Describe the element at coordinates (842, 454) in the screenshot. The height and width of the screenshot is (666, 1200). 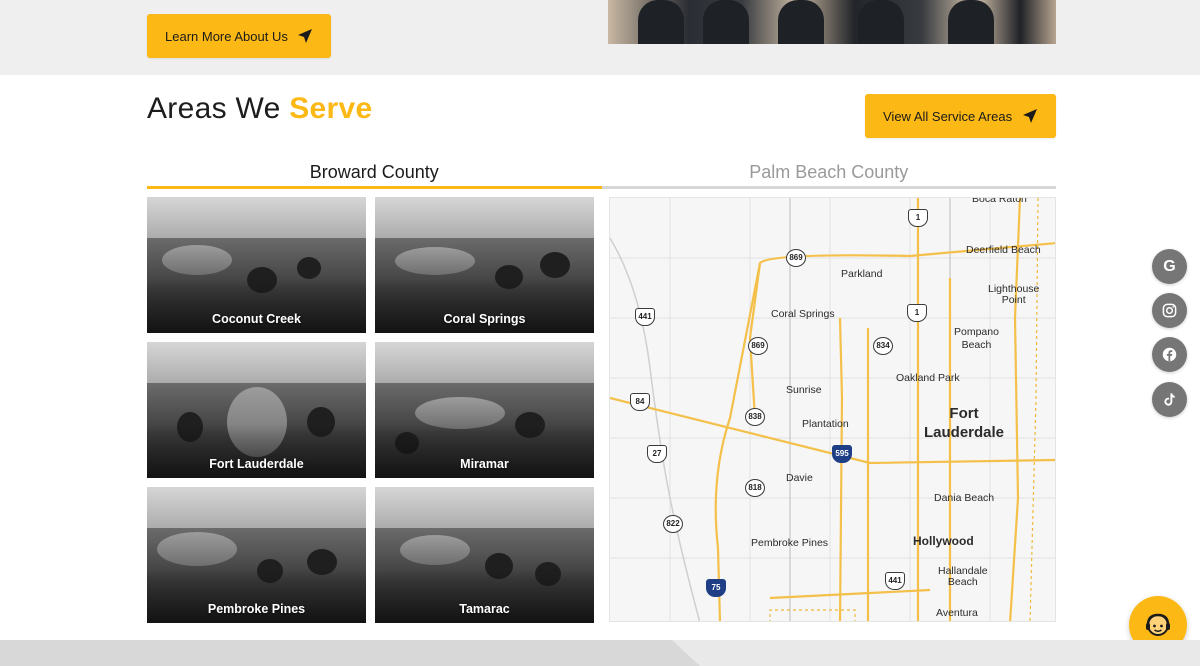
I see `road-shield: 595` at that location.